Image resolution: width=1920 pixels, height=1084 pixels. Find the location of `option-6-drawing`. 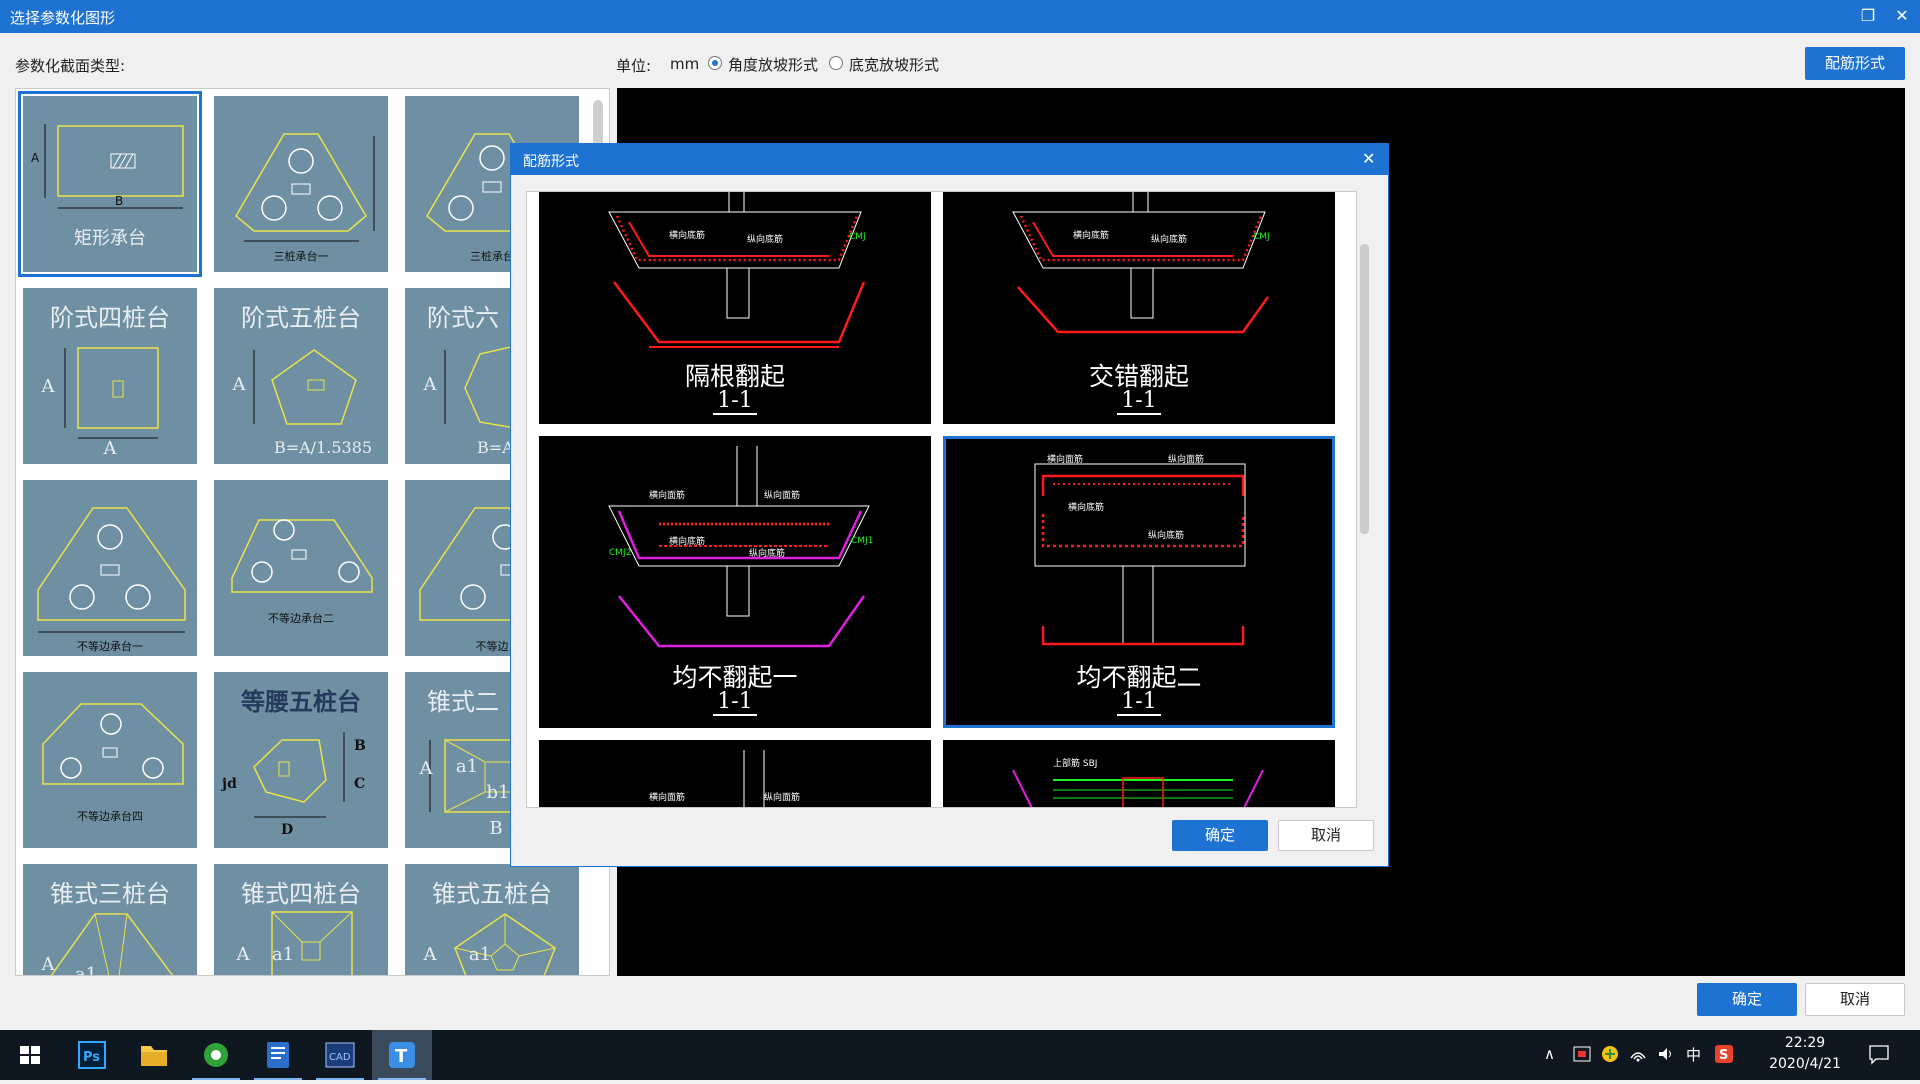

option-6-drawing is located at coordinates (1138, 788).